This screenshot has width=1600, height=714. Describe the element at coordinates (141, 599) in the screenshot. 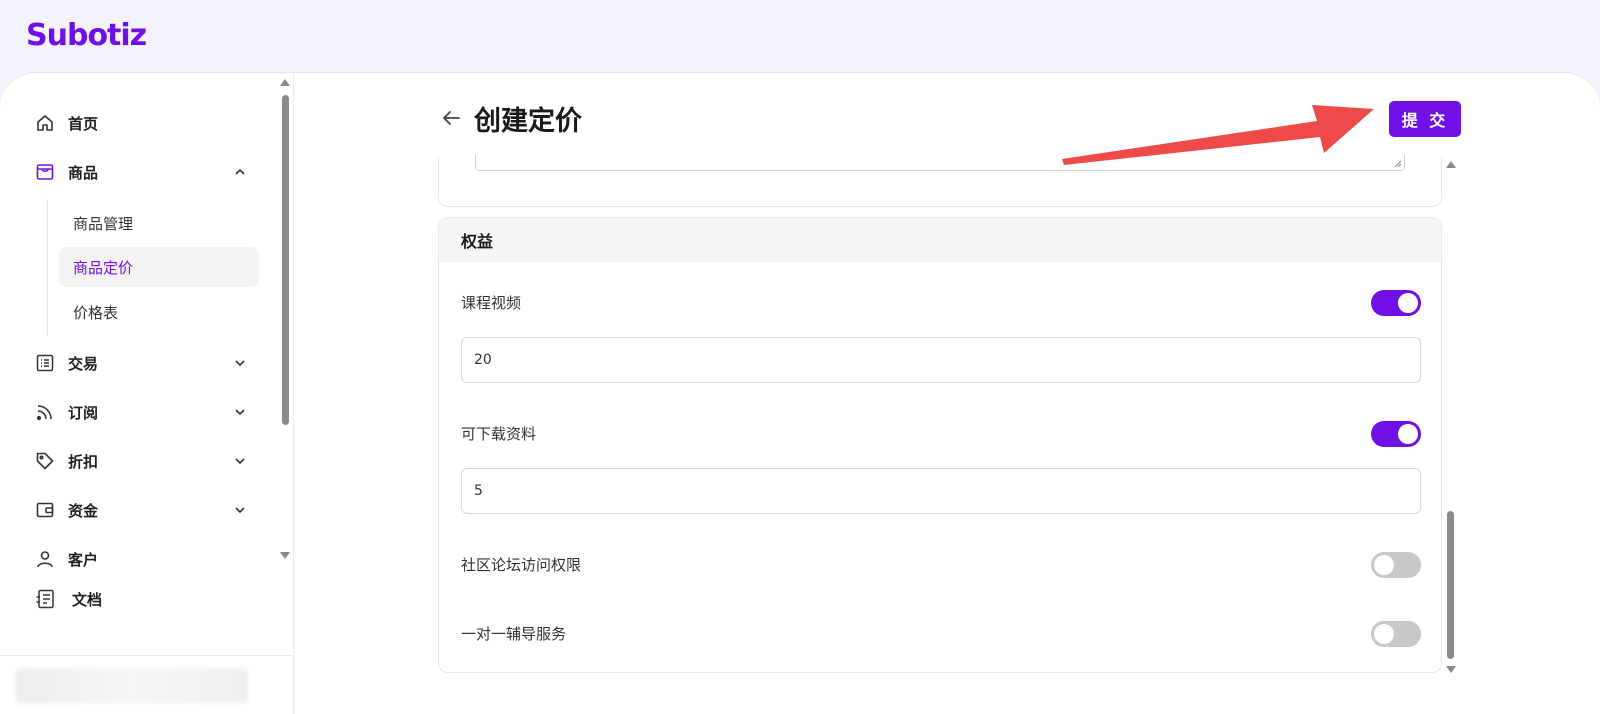

I see `sidebar-item-docs: 文档` at that location.